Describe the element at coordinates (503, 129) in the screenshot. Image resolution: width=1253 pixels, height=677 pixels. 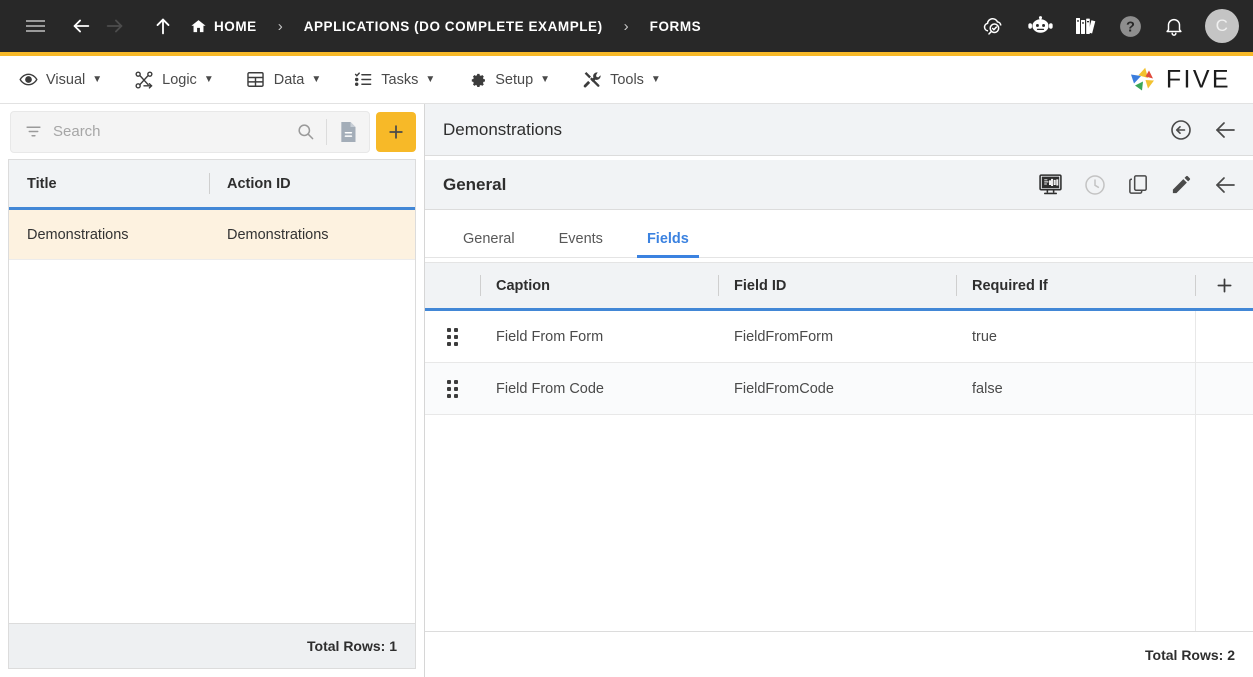
I see `page-title: Demonstrations` at that location.